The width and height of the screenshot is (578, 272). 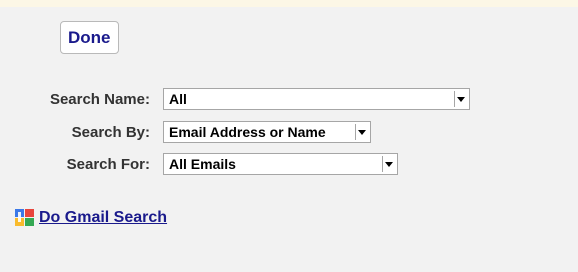 What do you see at coordinates (89, 37) in the screenshot?
I see `done-button: Done` at bounding box center [89, 37].